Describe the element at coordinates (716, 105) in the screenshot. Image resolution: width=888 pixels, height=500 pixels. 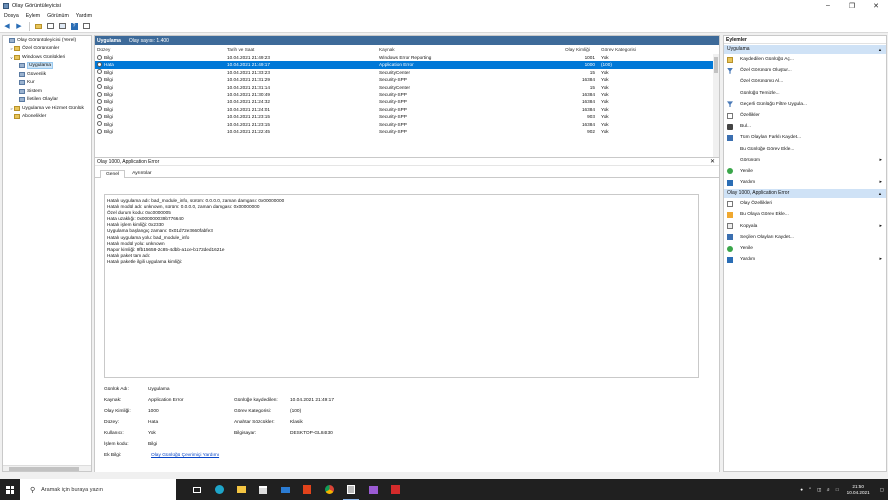
I see `events-vertical-scrollbar` at that location.